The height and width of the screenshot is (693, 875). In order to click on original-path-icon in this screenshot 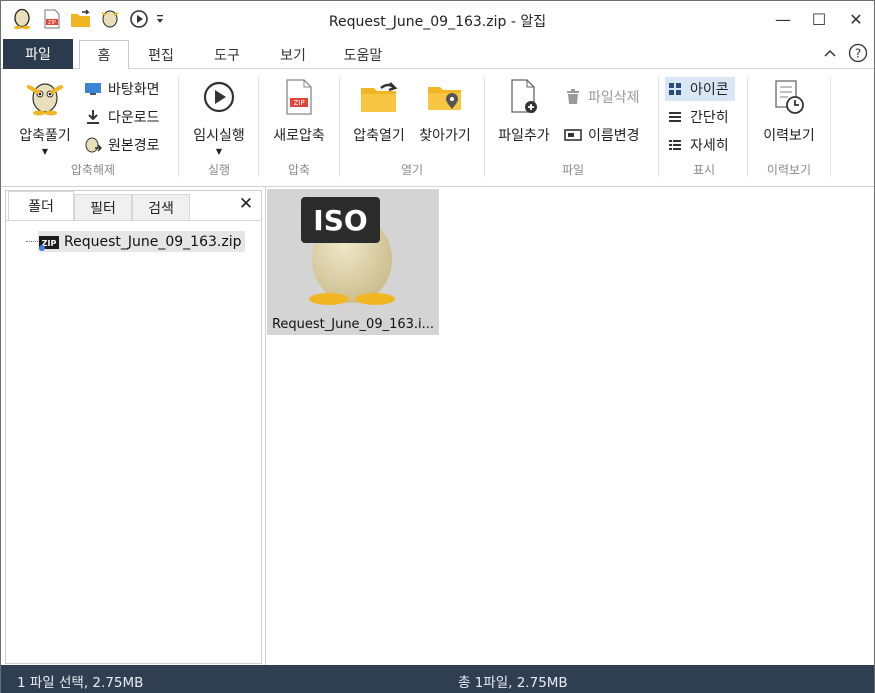, I will do `click(93, 145)`.